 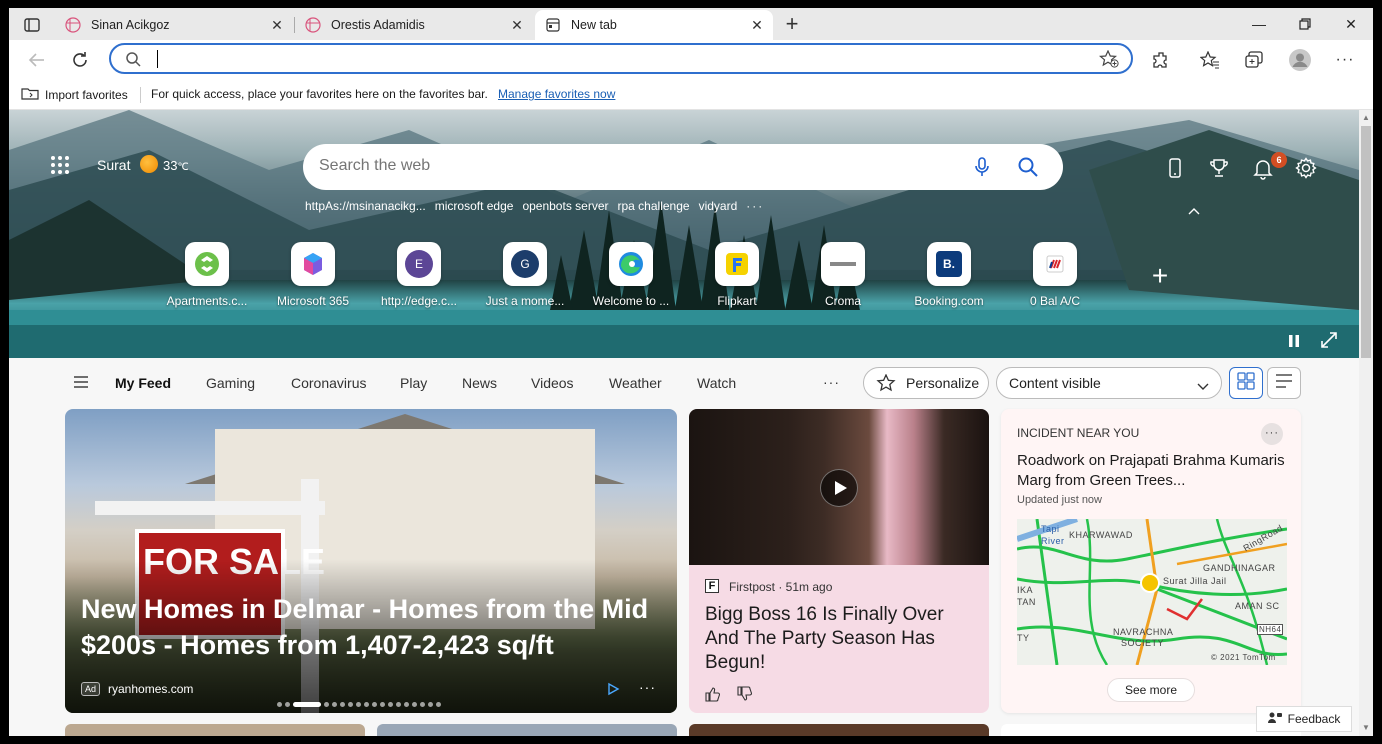 What do you see at coordinates (174, 25) in the screenshot?
I see `tab-sinan: Sinan Acikgoz ✕` at bounding box center [174, 25].